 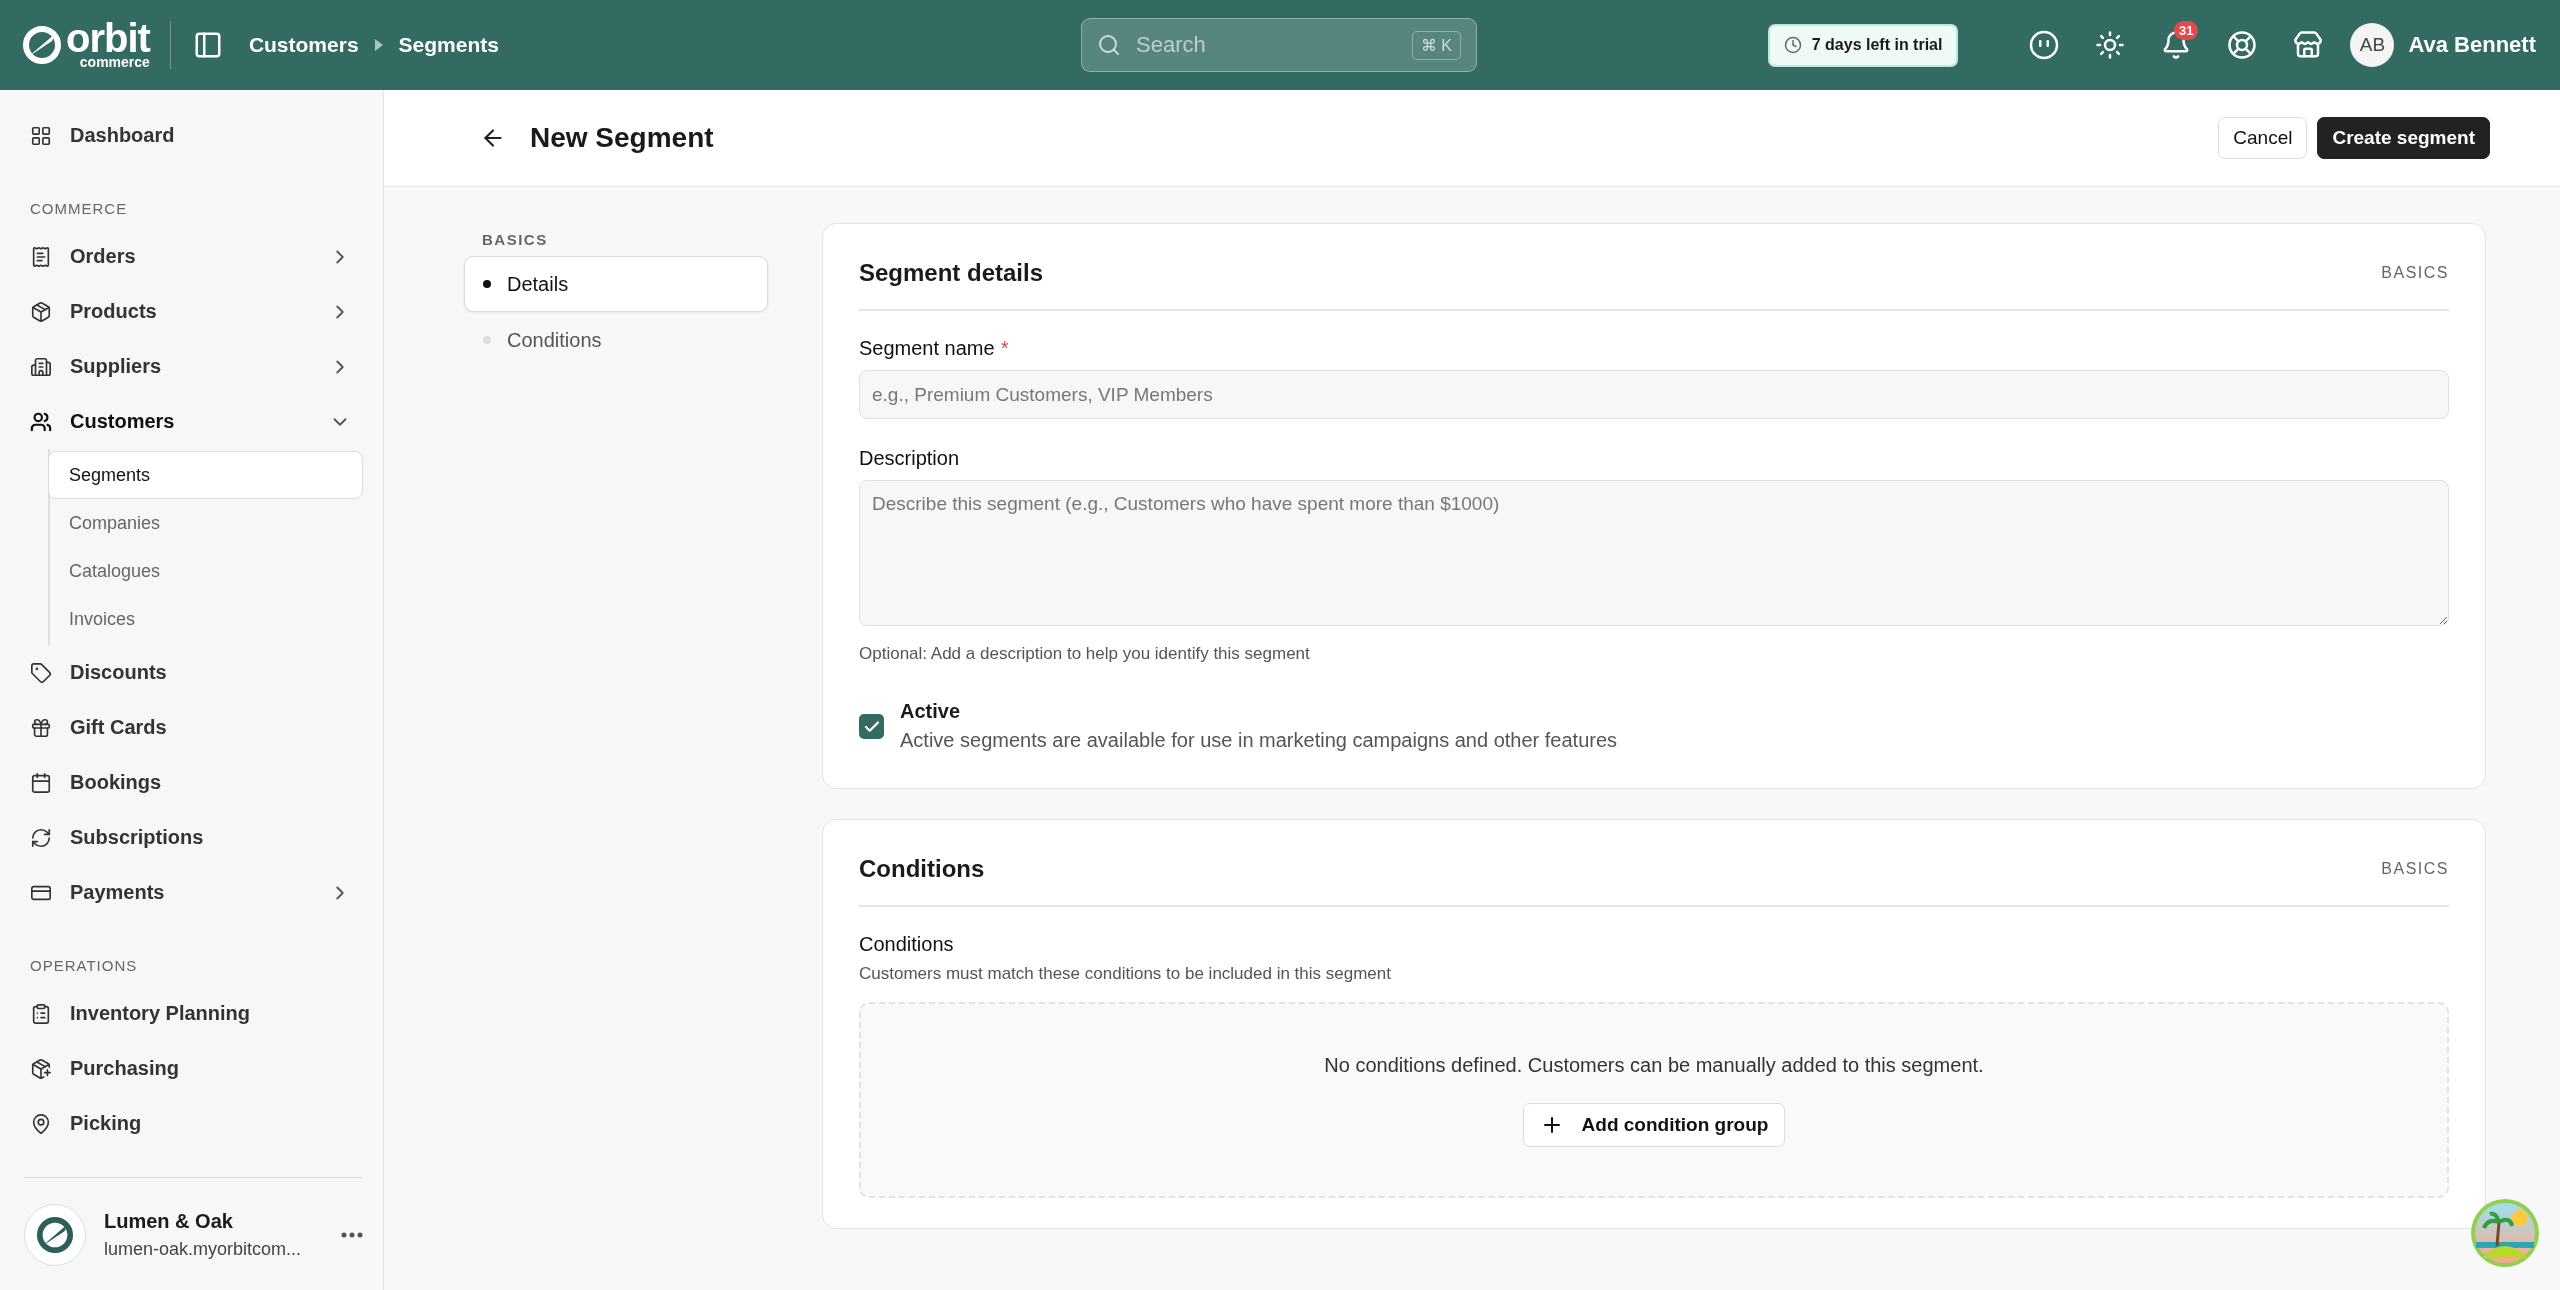 I want to click on trial-badge: 7 days left in trial, so click(x=1863, y=45).